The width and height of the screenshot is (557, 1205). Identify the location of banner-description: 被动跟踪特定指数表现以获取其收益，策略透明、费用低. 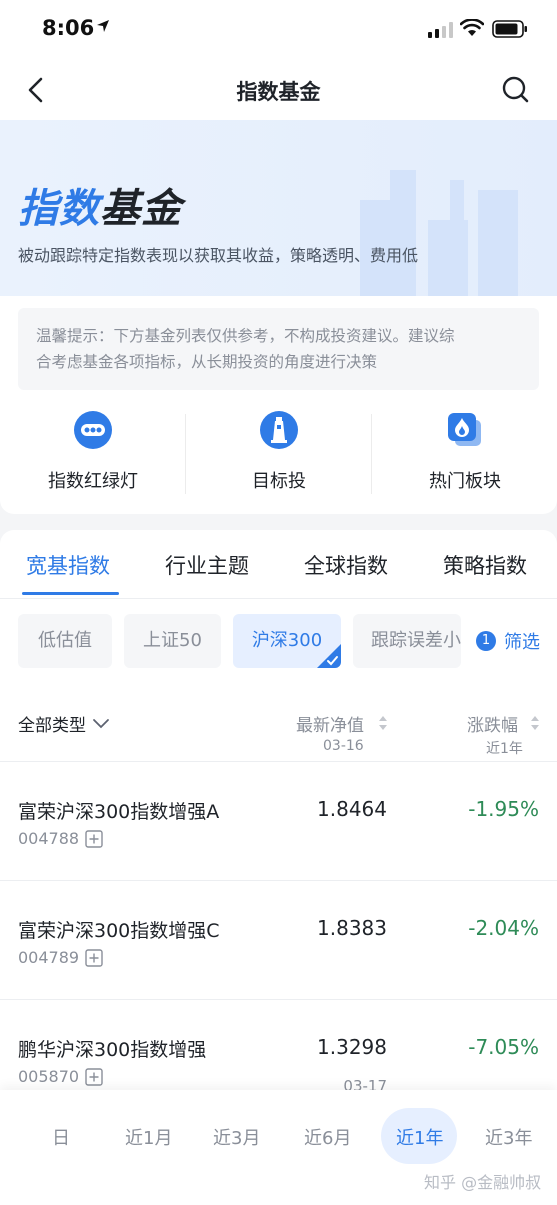
(218, 255).